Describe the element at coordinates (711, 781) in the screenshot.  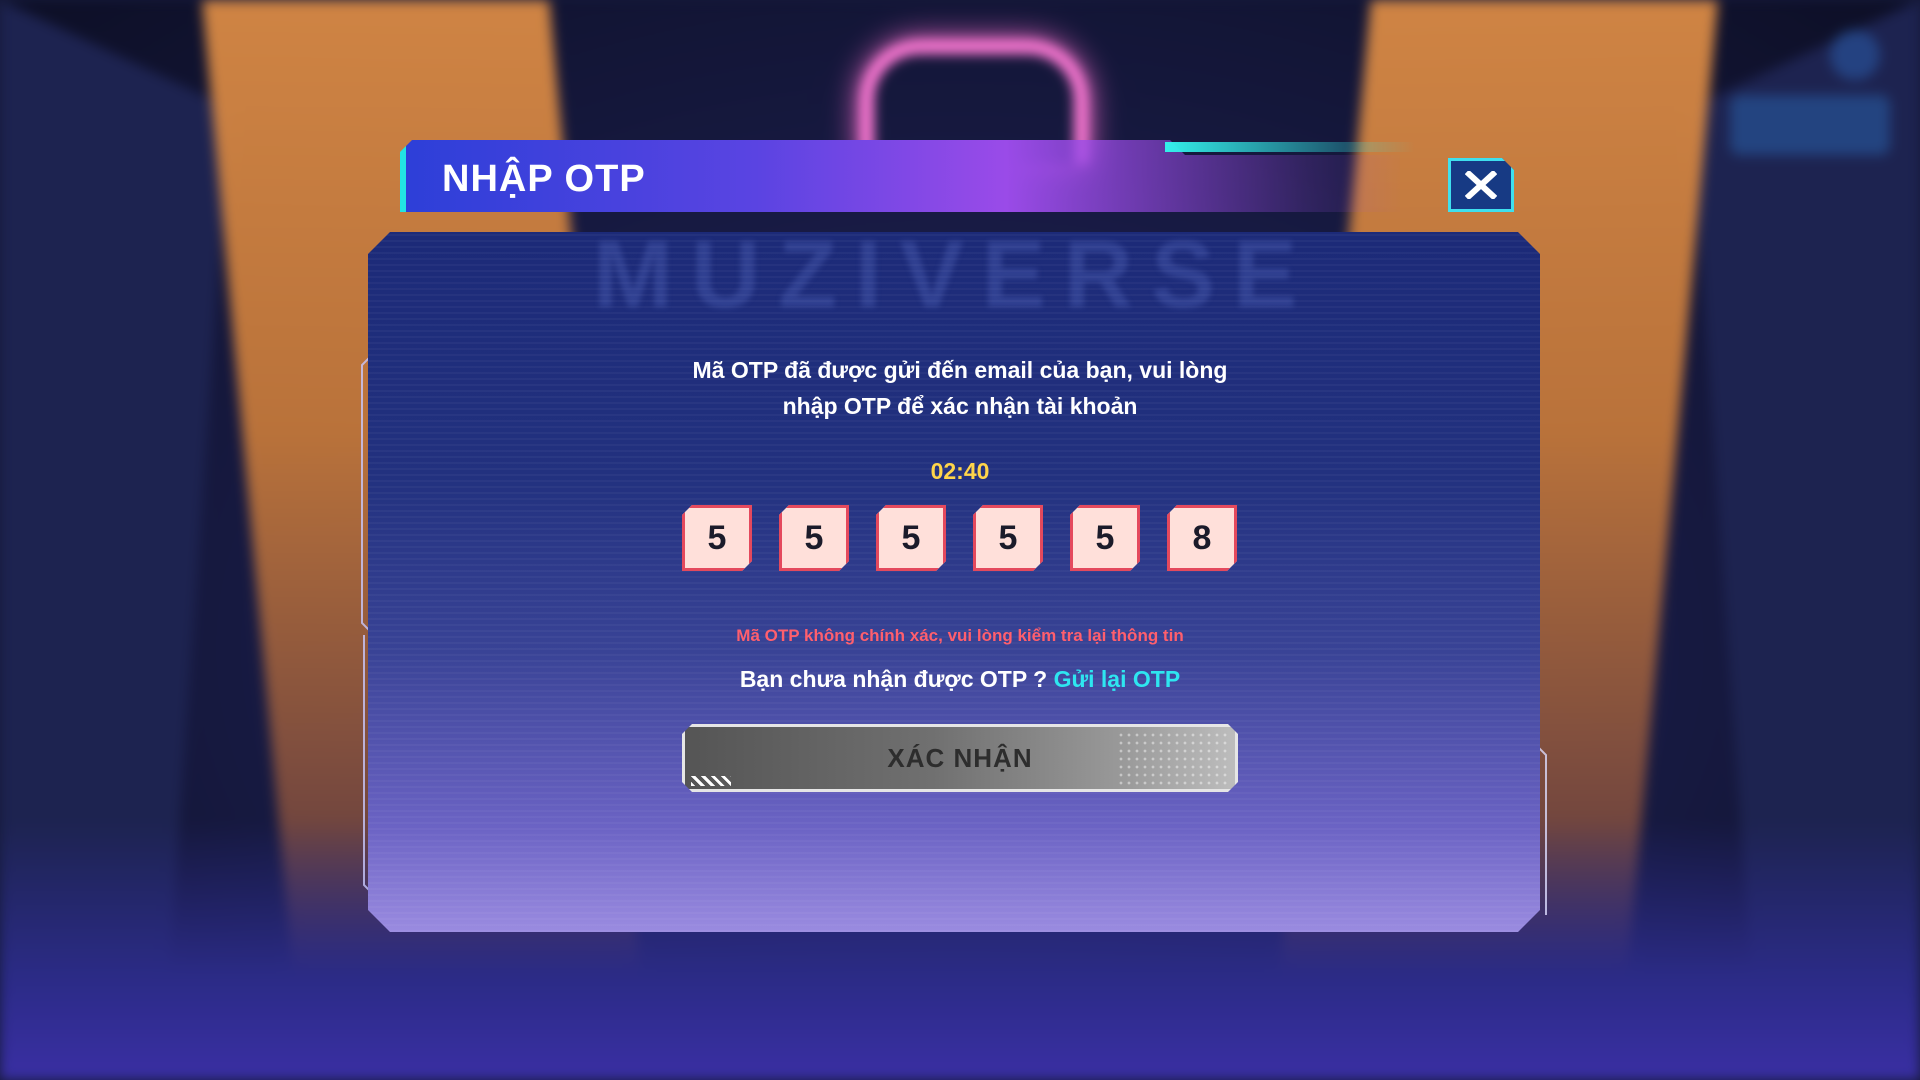
I see `button-stripe-decoration` at that location.